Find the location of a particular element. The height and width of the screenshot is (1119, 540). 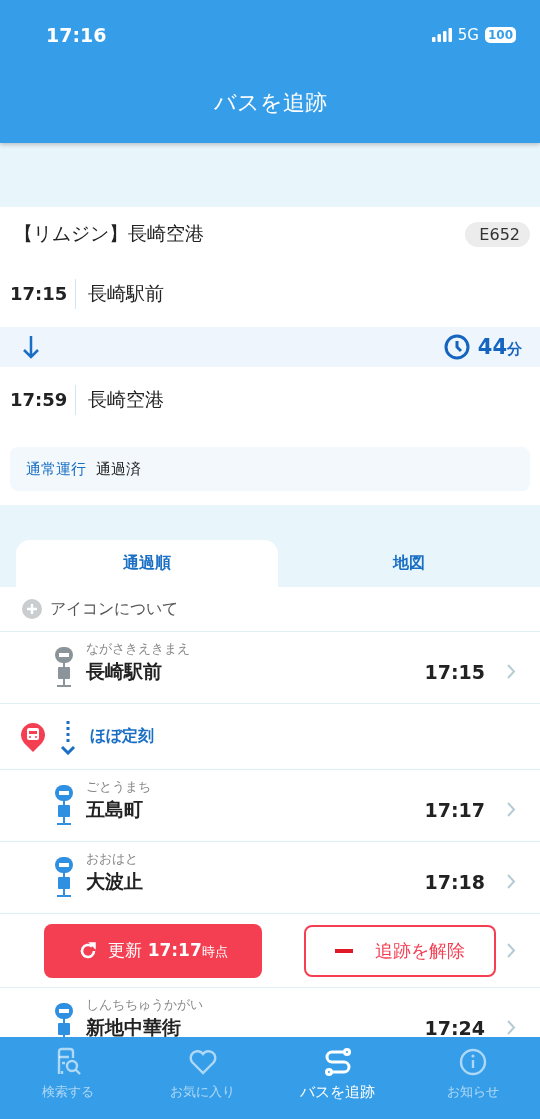

stop-name: 五島町 is located at coordinates (115, 809).